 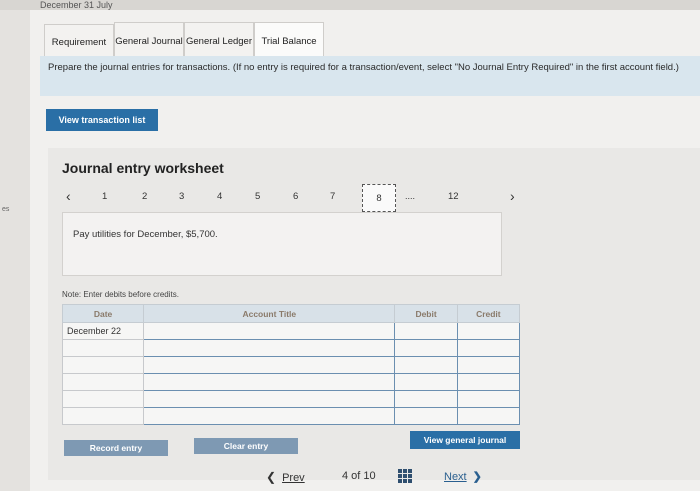 I want to click on pager-page-6: 6, so click(x=295, y=196).